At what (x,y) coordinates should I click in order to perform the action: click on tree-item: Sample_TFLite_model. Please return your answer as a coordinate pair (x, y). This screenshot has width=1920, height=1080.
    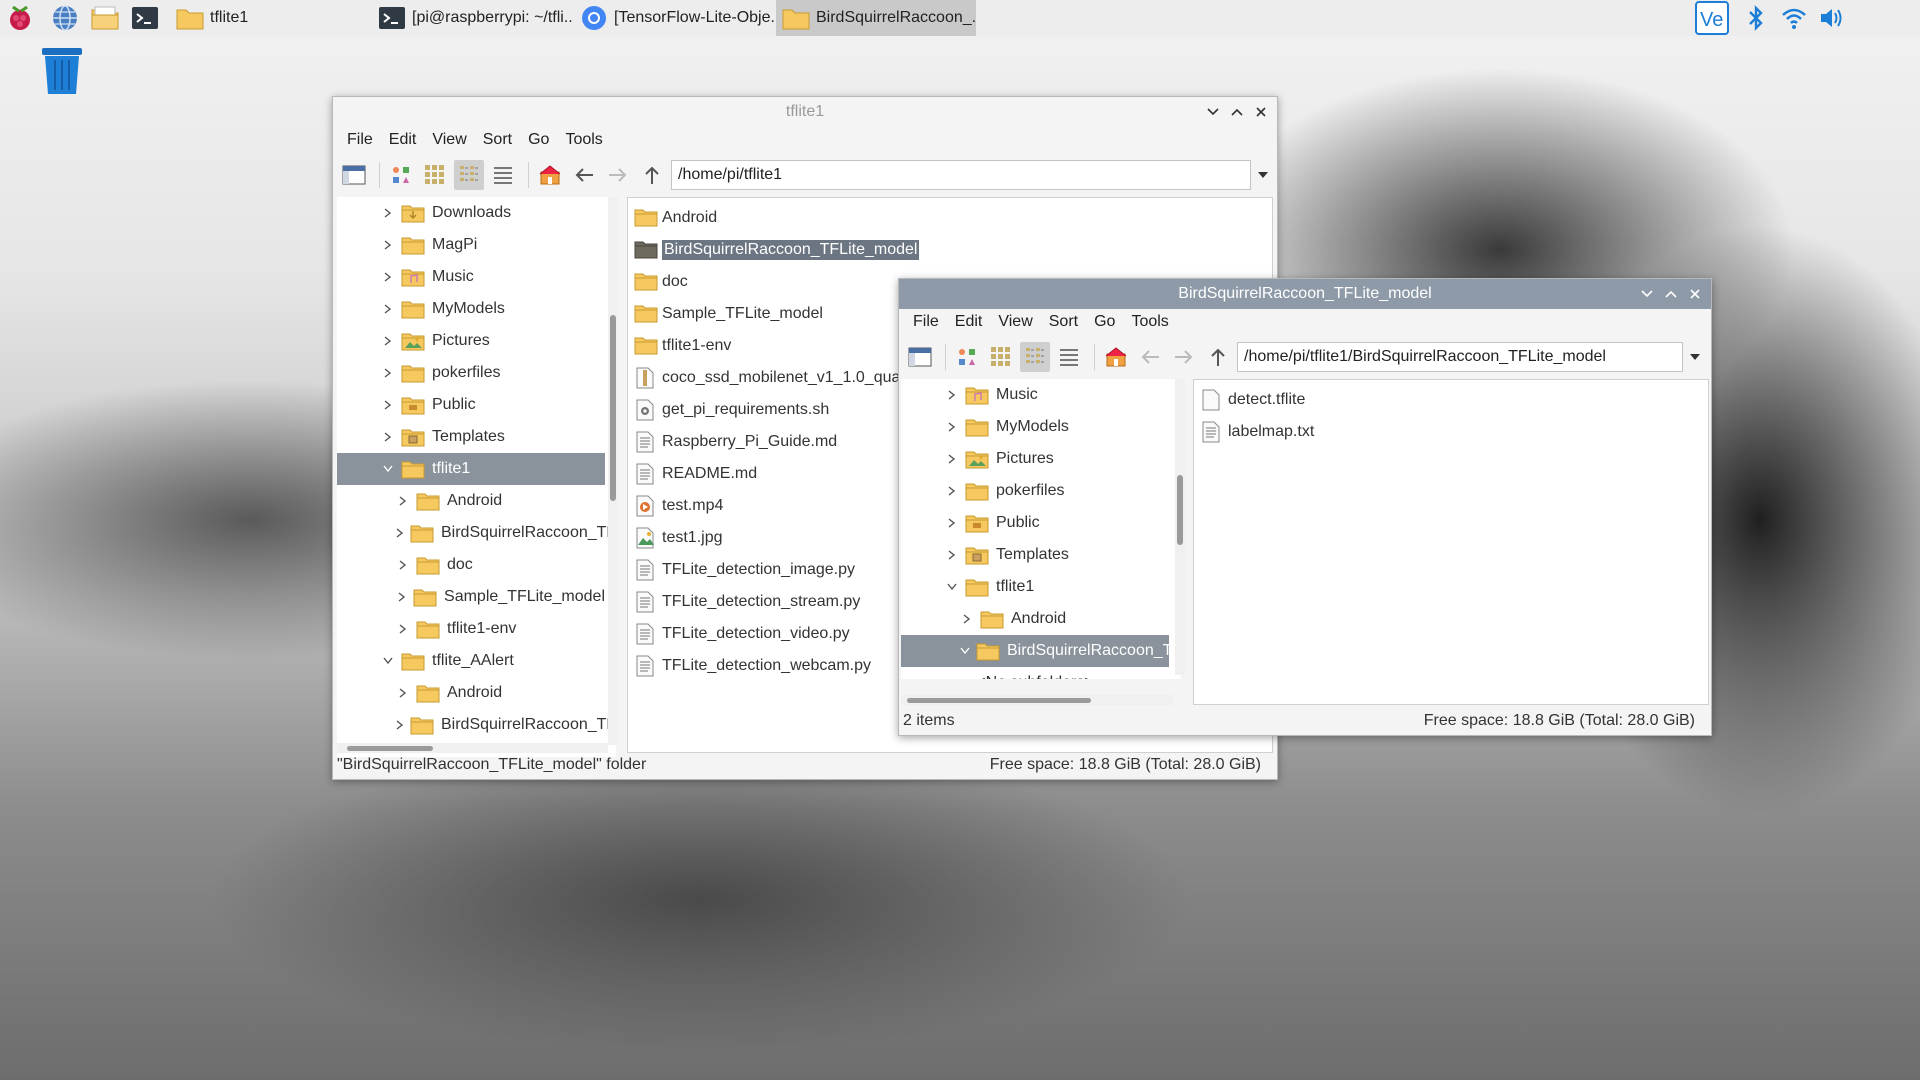
    Looking at the image, I should click on (471, 597).